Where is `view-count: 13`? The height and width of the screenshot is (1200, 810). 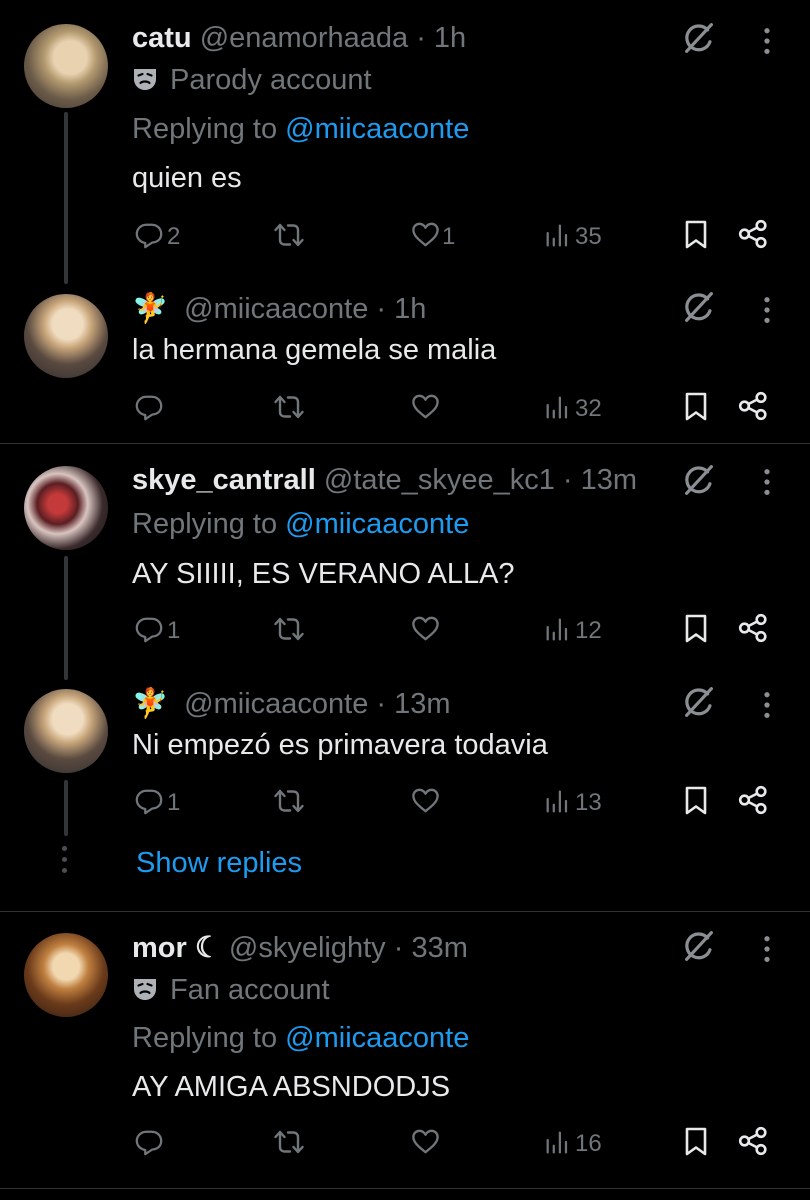
view-count: 13 is located at coordinates (588, 802).